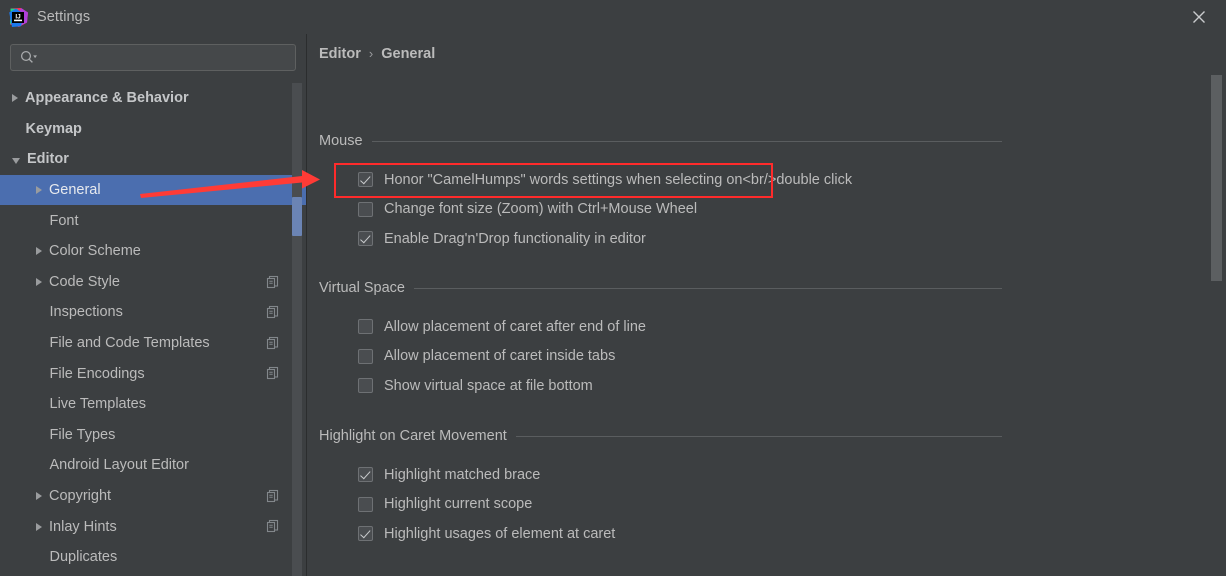  I want to click on sidebar-item-label: Editor, so click(48, 159).